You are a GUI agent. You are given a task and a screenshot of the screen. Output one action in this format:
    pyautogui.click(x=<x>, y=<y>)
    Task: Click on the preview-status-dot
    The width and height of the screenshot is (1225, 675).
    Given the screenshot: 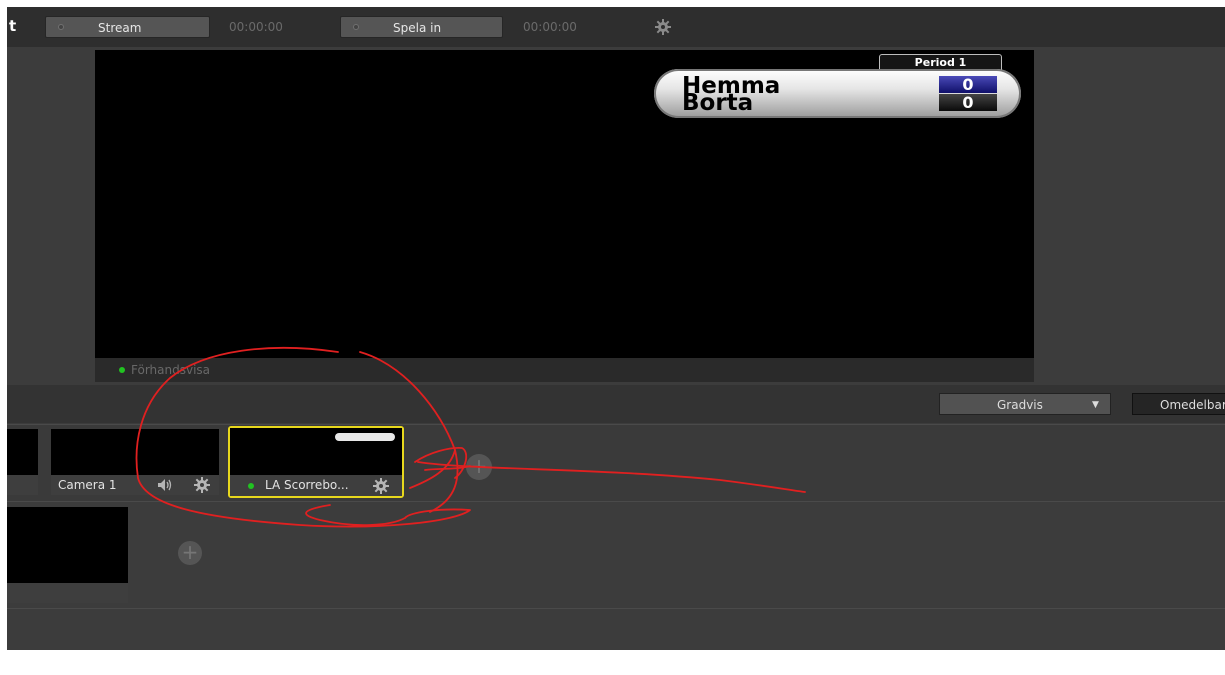 What is the action you would take?
    pyautogui.click(x=122, y=370)
    